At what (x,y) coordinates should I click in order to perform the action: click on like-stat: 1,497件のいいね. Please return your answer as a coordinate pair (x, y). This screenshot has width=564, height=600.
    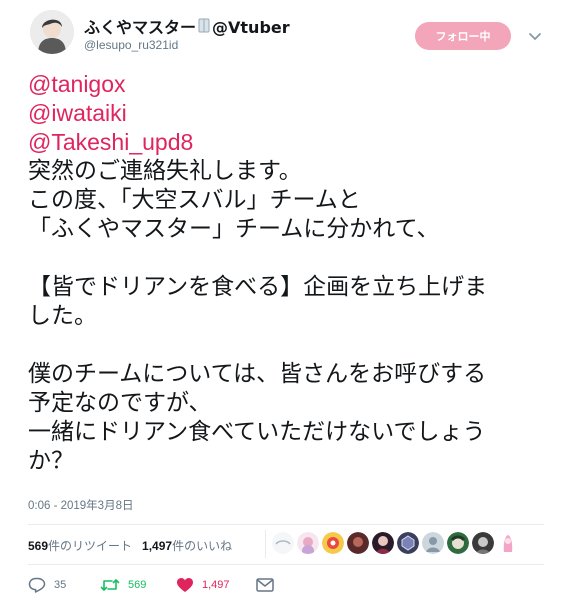
    Looking at the image, I should click on (187, 545).